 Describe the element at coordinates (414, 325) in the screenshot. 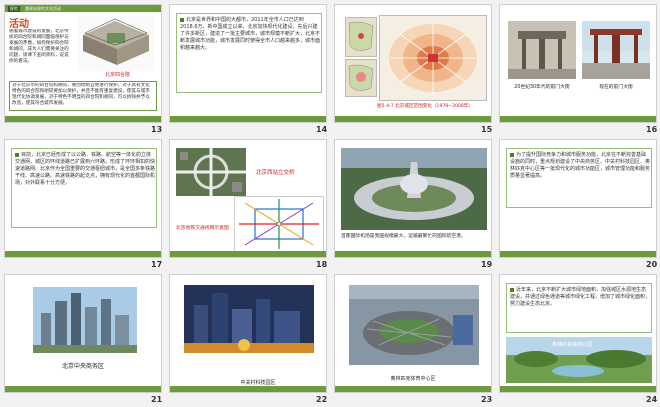

I see `olympic-center-photo` at that location.